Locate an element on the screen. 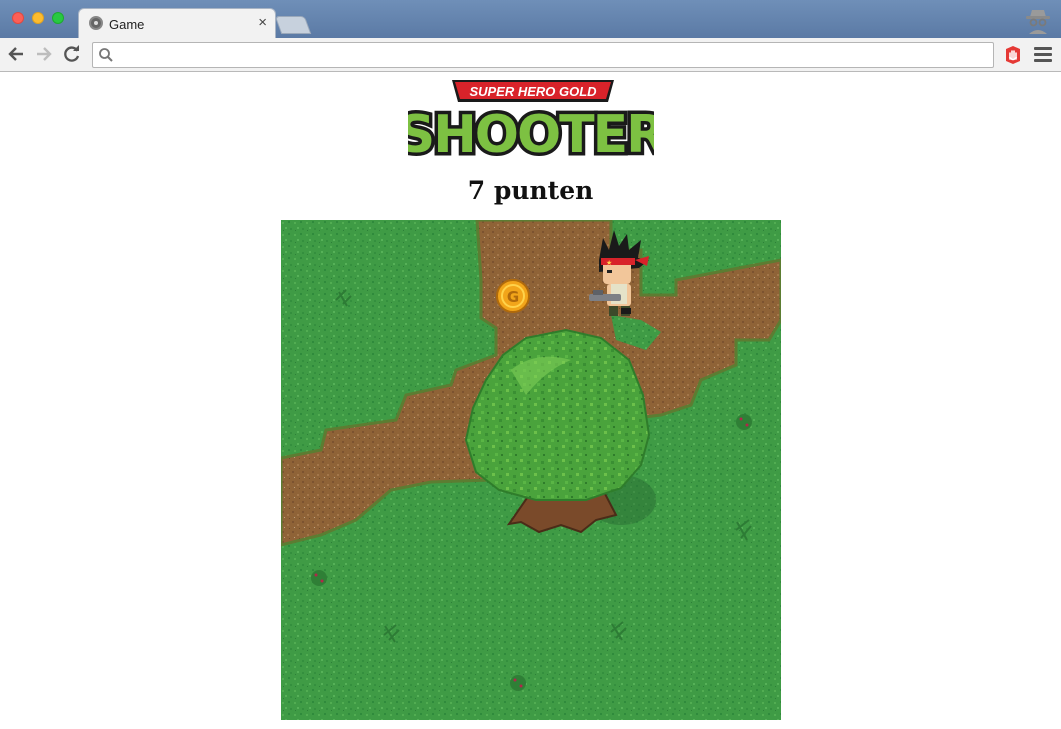 This screenshot has height=729, width=1061. hand-stop-extension-icon is located at coordinates (1013, 55).